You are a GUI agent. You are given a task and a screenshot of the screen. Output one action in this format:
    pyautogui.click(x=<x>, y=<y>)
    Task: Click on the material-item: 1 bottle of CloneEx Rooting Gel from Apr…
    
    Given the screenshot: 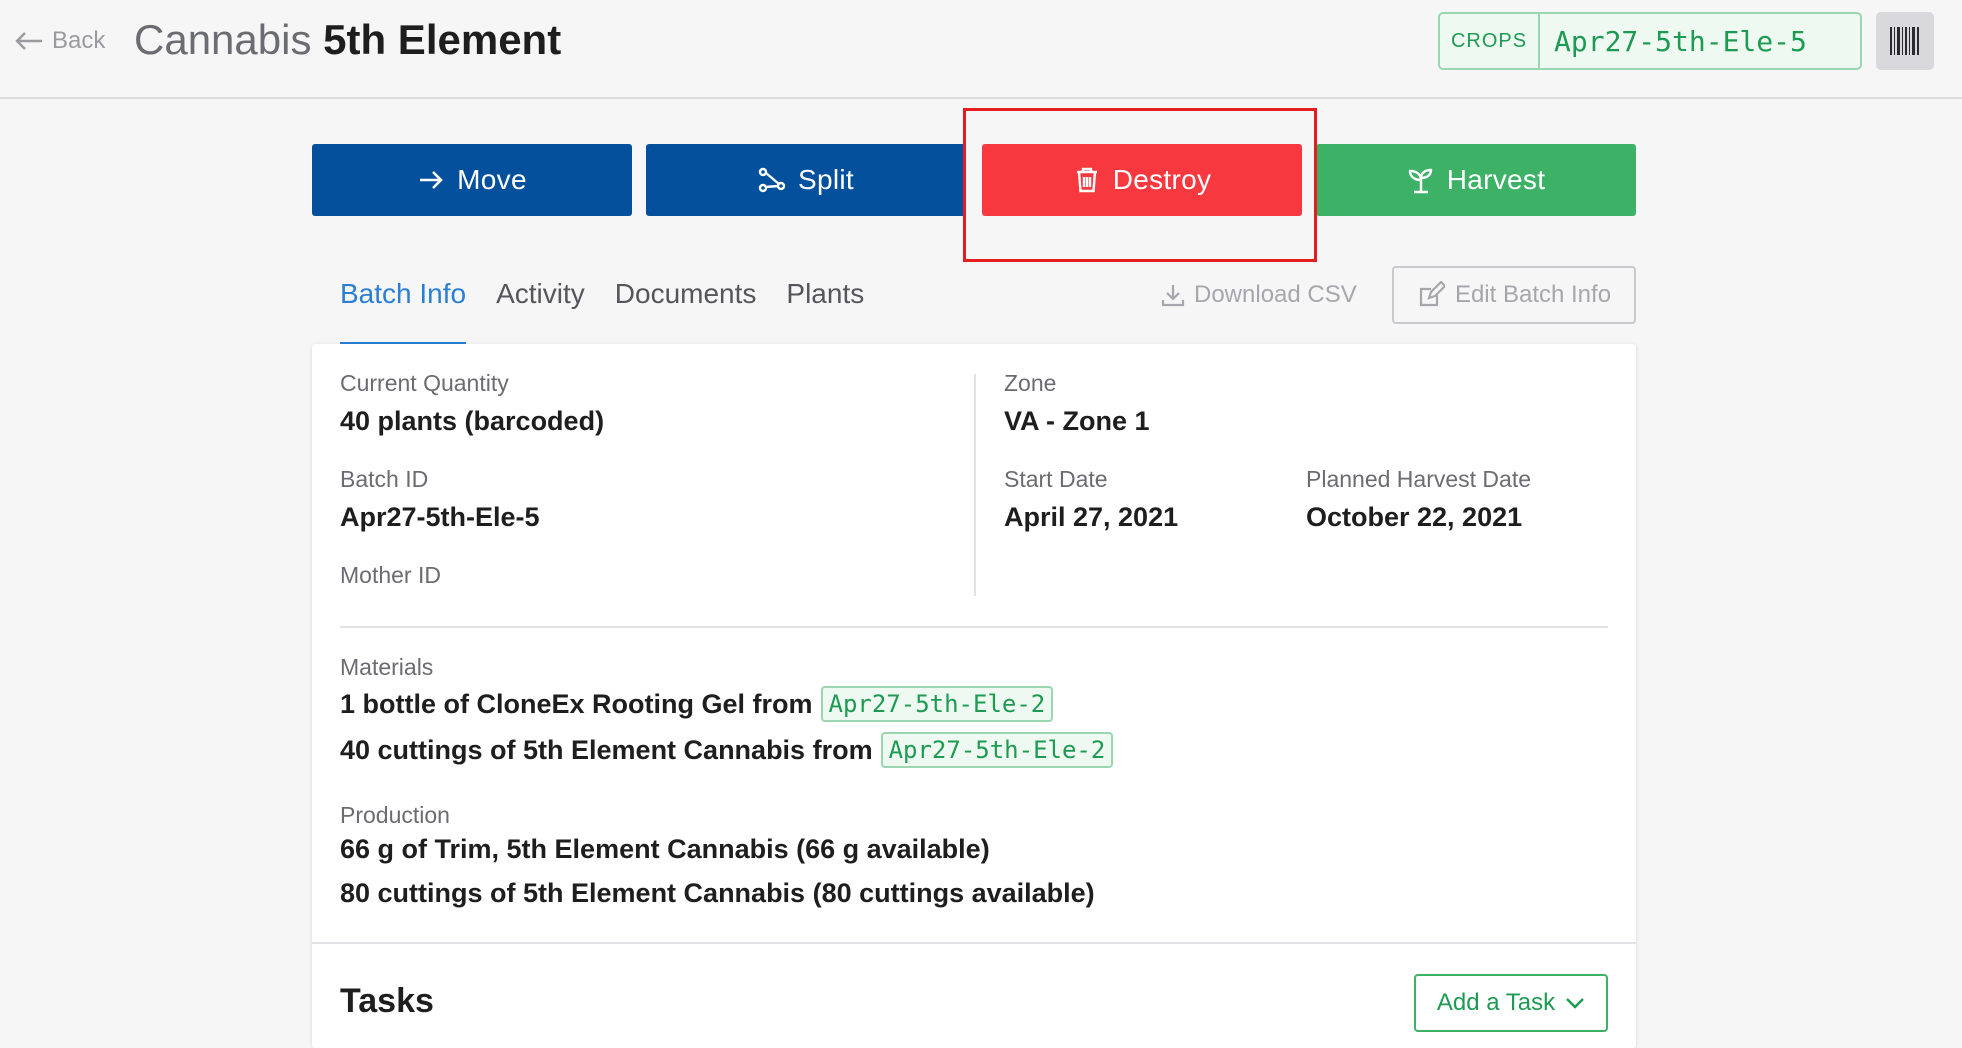 What is the action you would take?
    pyautogui.click(x=697, y=704)
    